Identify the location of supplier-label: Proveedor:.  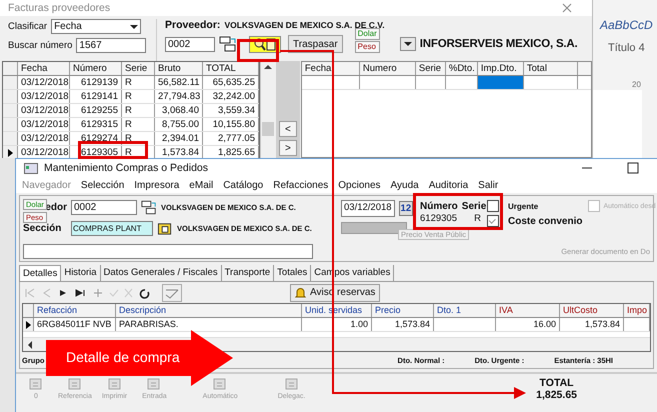
(192, 25).